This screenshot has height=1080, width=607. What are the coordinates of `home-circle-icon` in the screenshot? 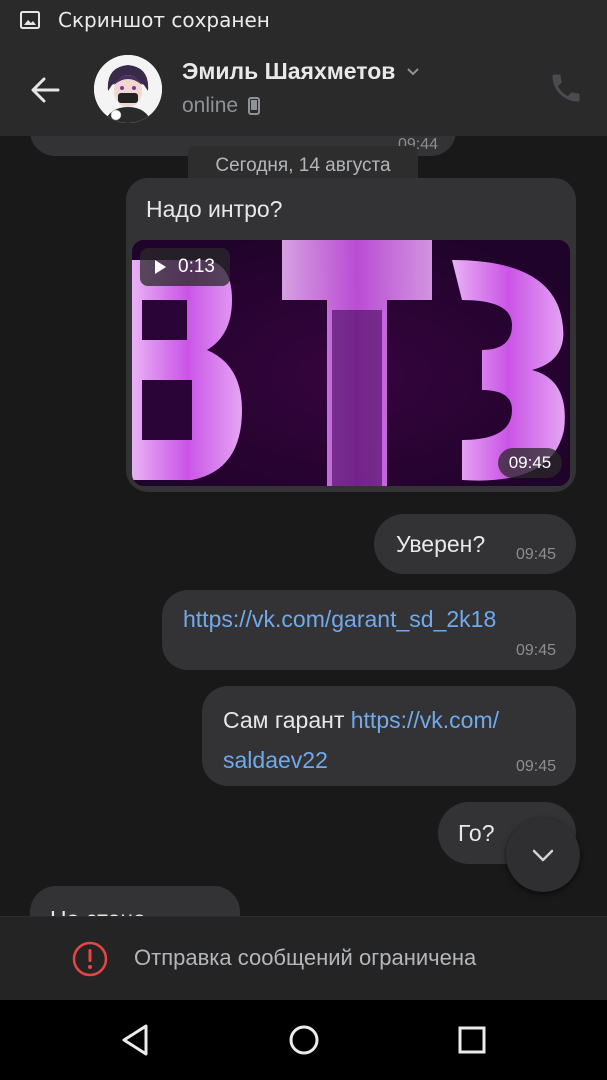 It's located at (304, 1040).